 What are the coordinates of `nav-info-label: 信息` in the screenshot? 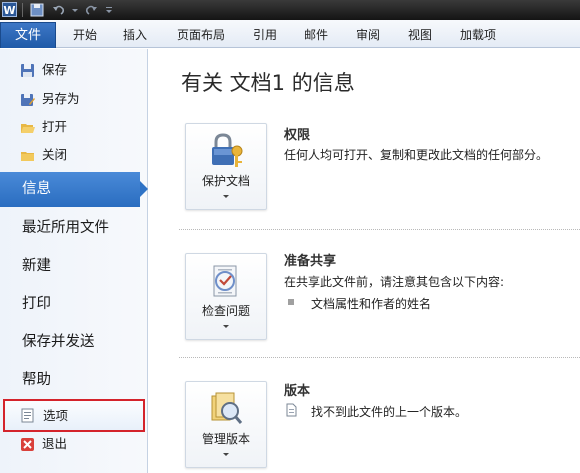 It's located at (36, 189).